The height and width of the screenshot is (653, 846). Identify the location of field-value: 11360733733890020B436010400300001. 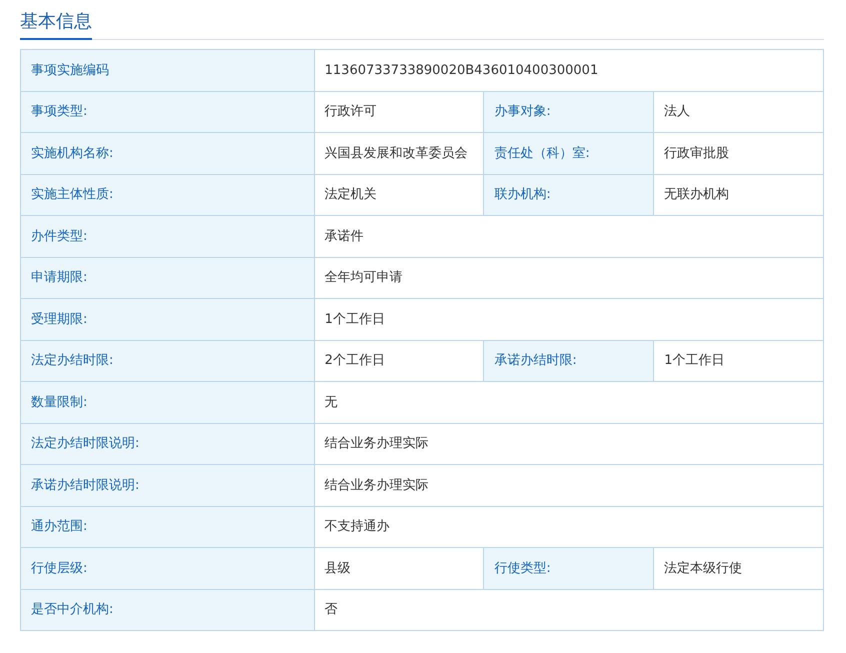
(569, 70).